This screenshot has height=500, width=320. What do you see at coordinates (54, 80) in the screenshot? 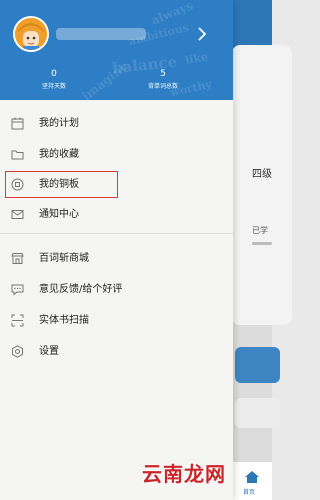
I see `stat-streak-days: 0 坚持天数` at bounding box center [54, 80].